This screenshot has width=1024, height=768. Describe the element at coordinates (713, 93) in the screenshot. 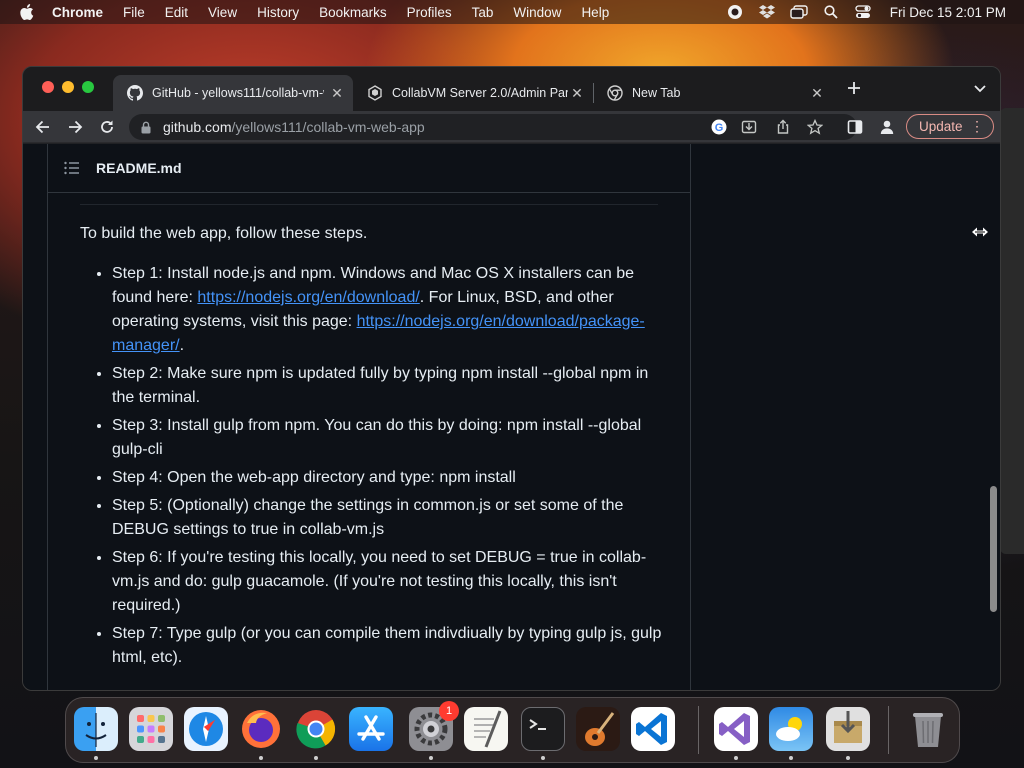

I see `tab-new-tab: New Tab ✕` at that location.